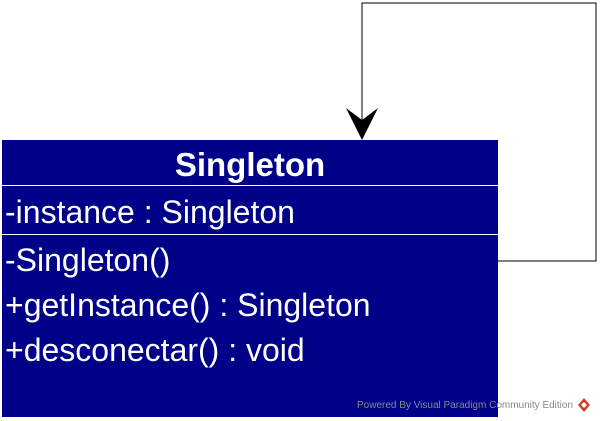 This screenshot has width=601, height=421. Describe the element at coordinates (155, 350) in the screenshot. I see `operation-row: +desconectar() : void` at that location.